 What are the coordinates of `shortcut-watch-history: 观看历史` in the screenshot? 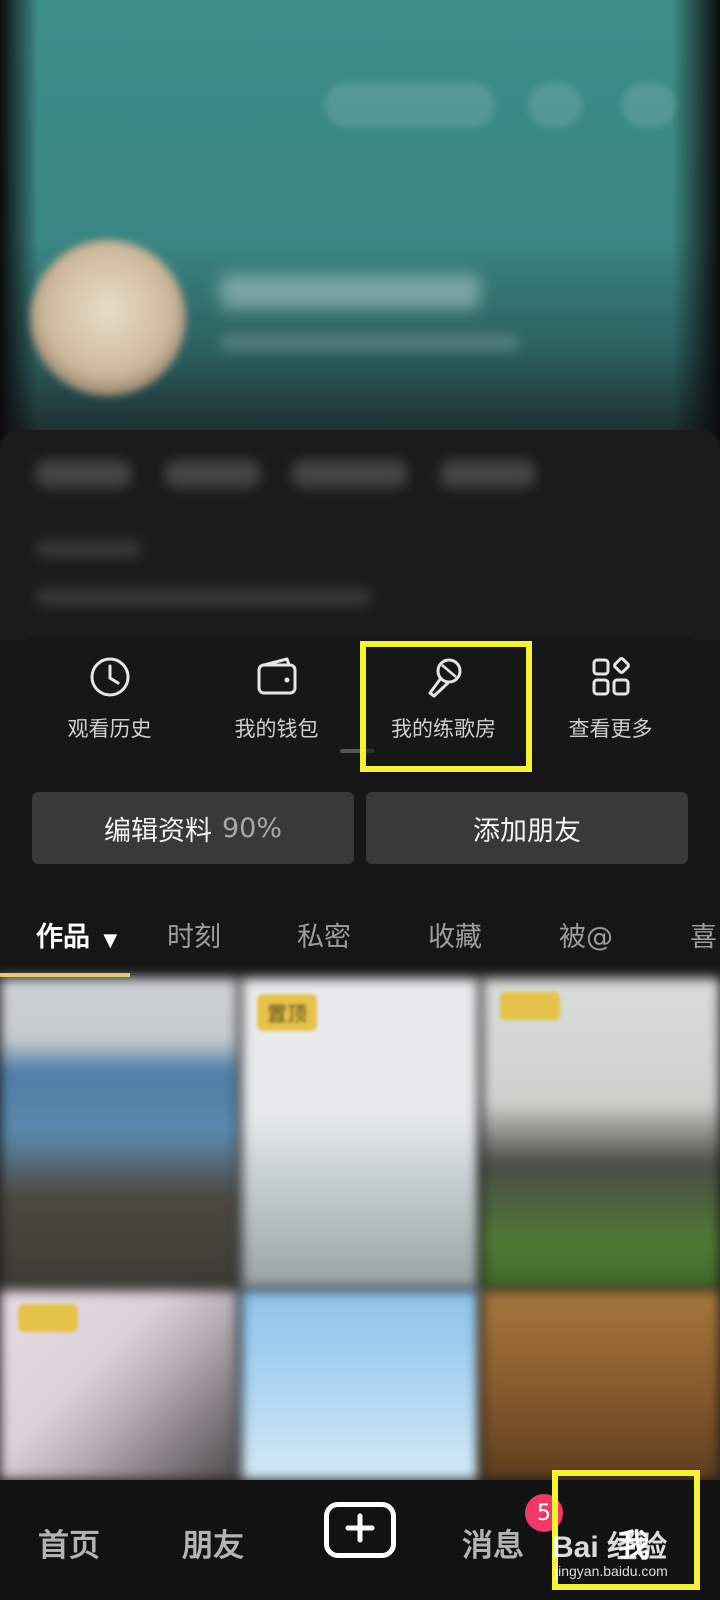 It's located at (109, 697).